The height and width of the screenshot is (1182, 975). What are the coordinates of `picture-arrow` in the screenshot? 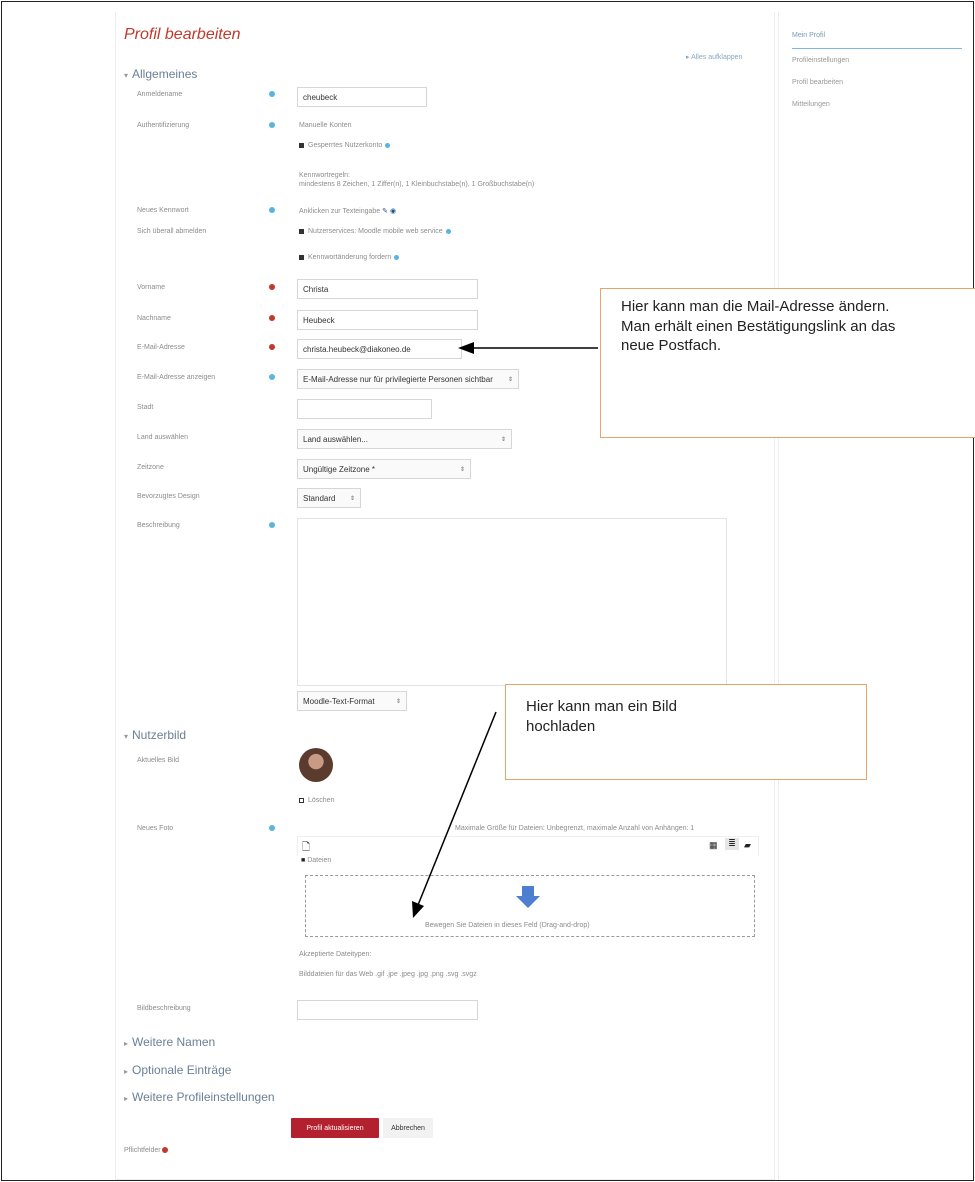 It's located at (457, 808).